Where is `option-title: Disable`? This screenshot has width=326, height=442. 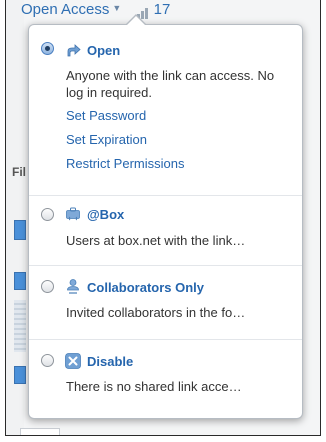 option-title: Disable is located at coordinates (110, 361).